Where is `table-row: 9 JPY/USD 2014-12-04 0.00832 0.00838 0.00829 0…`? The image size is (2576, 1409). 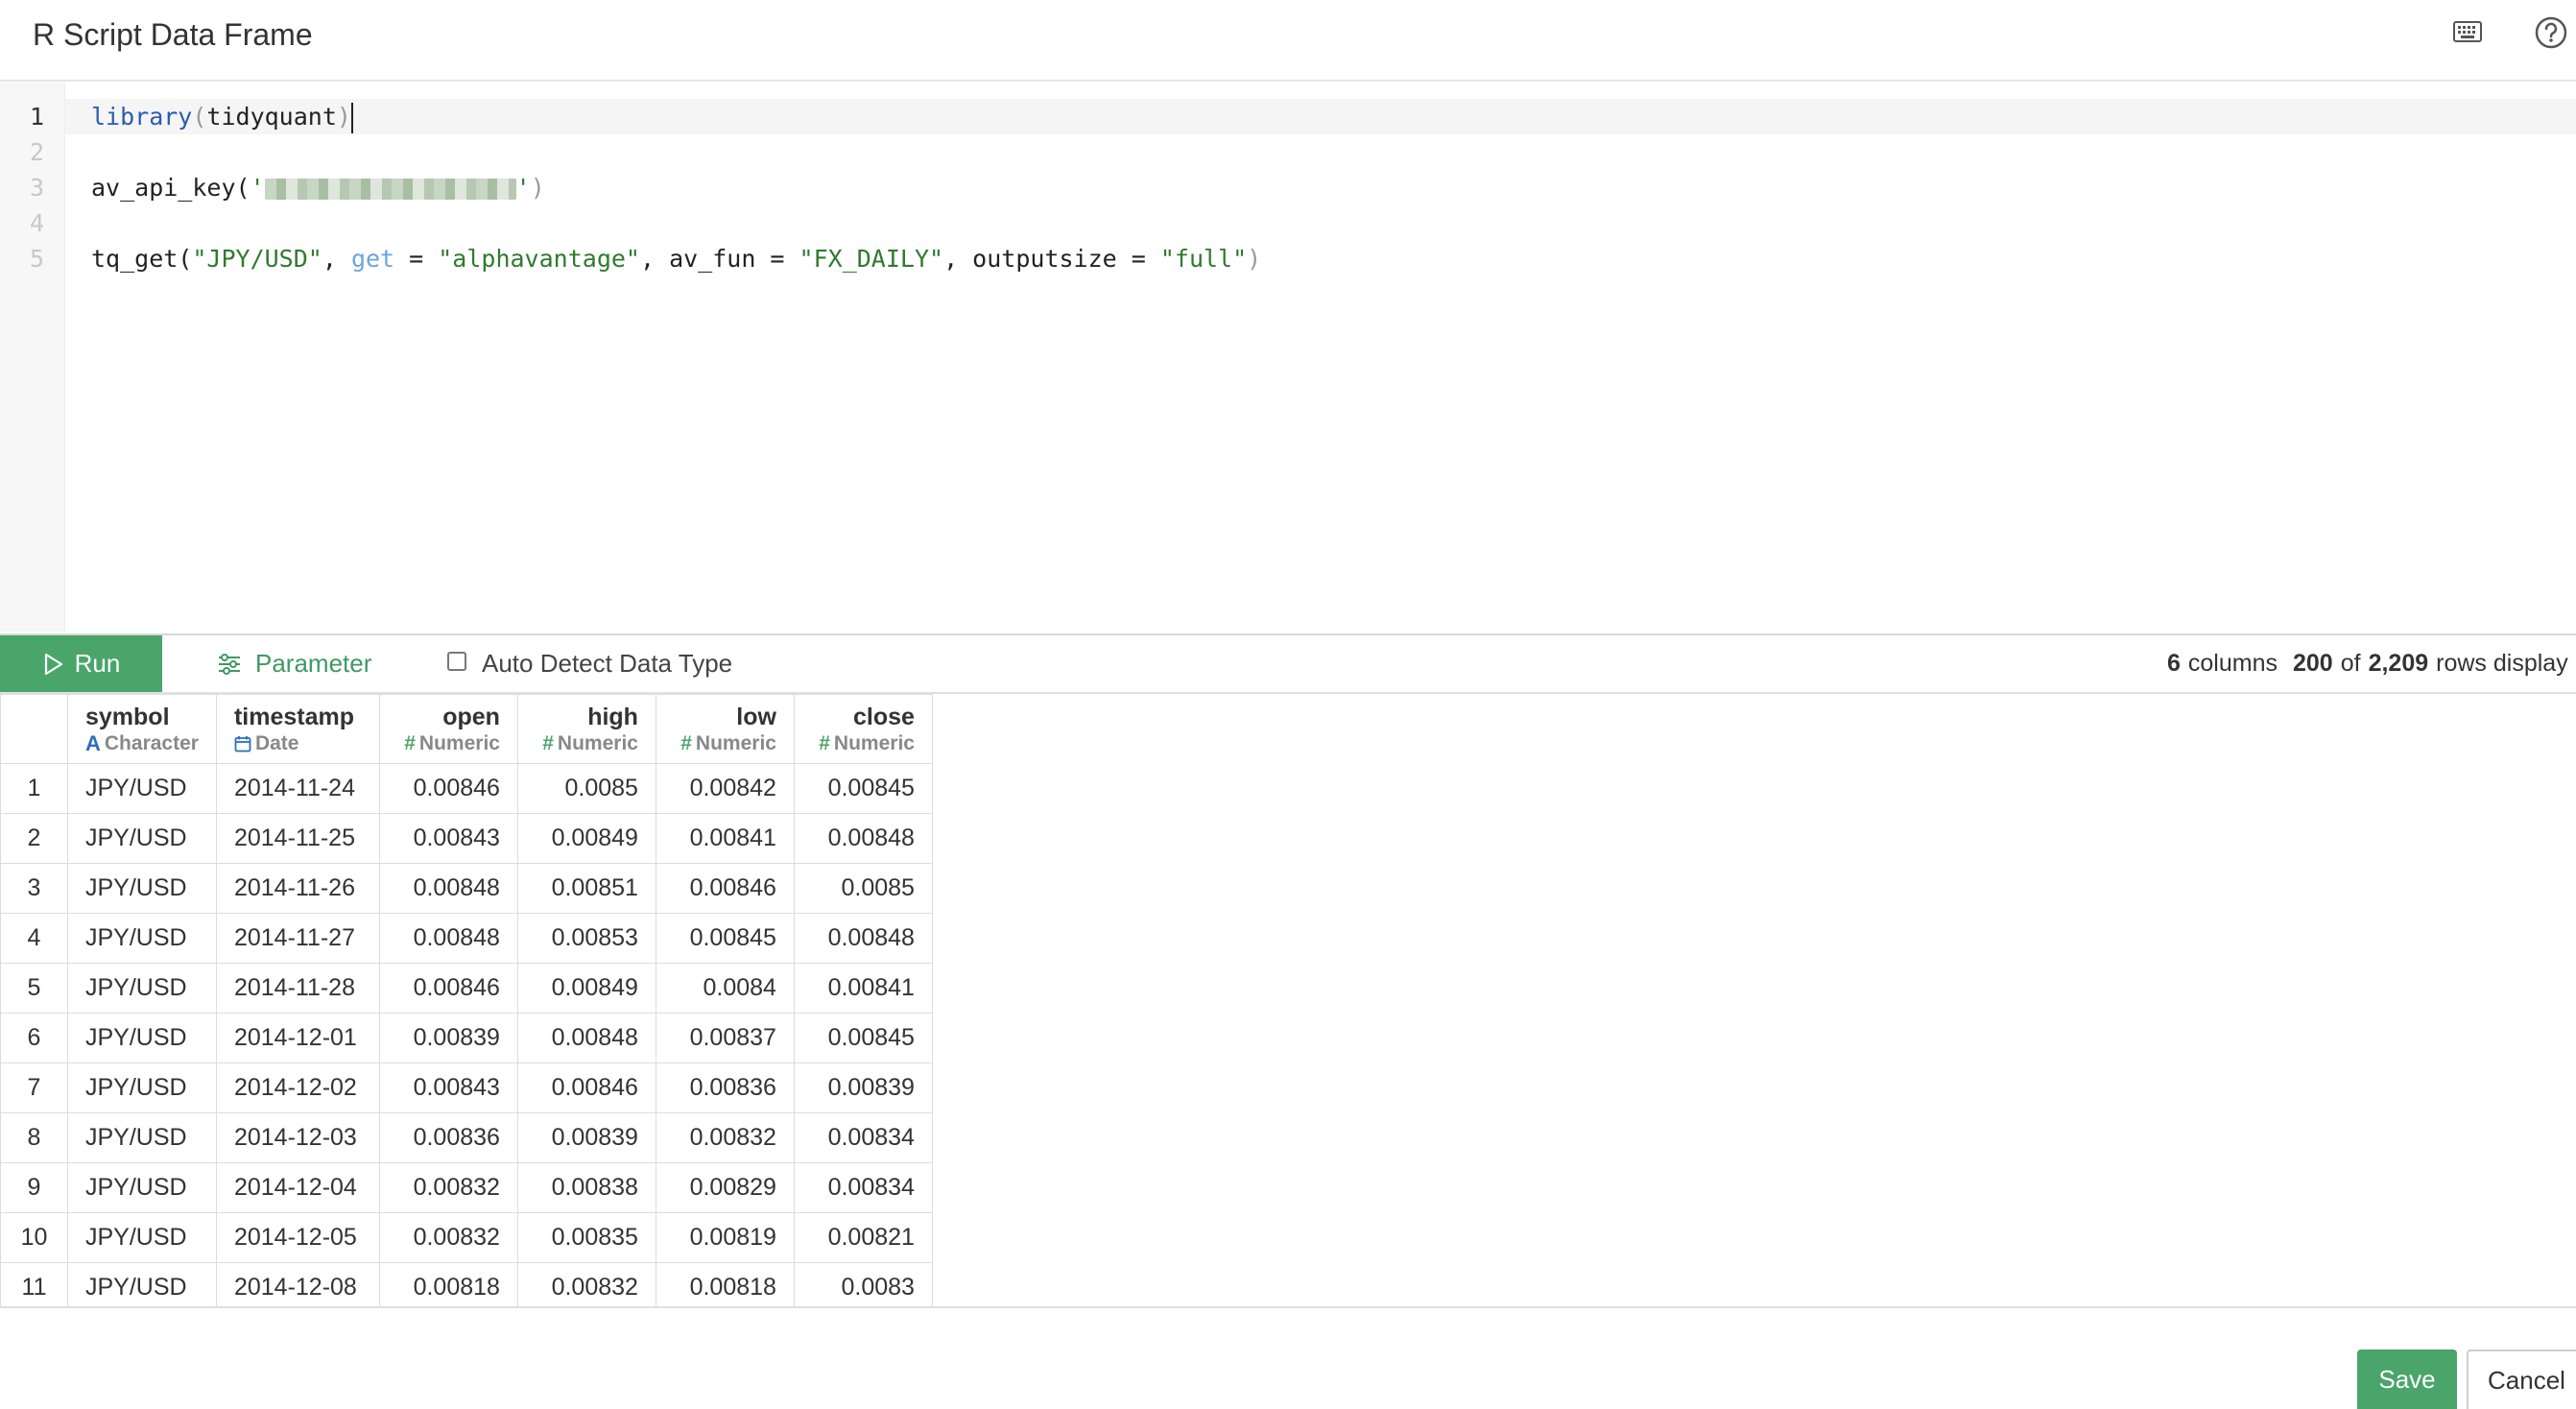 table-row: 9 JPY/USD 2014-12-04 0.00832 0.00838 0.00829 0… is located at coordinates (466, 1187).